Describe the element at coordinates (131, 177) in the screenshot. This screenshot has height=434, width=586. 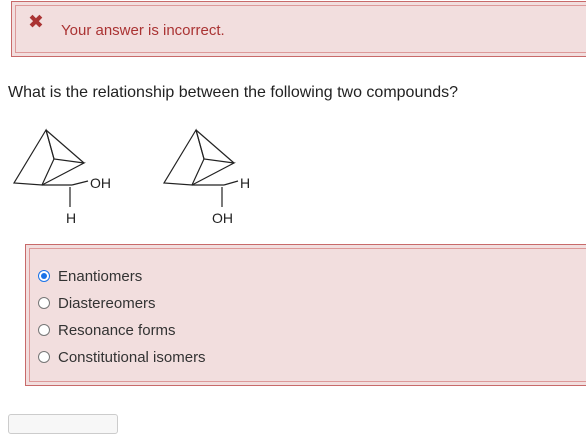
I see `molecule-diagram: OH H H OH` at that location.